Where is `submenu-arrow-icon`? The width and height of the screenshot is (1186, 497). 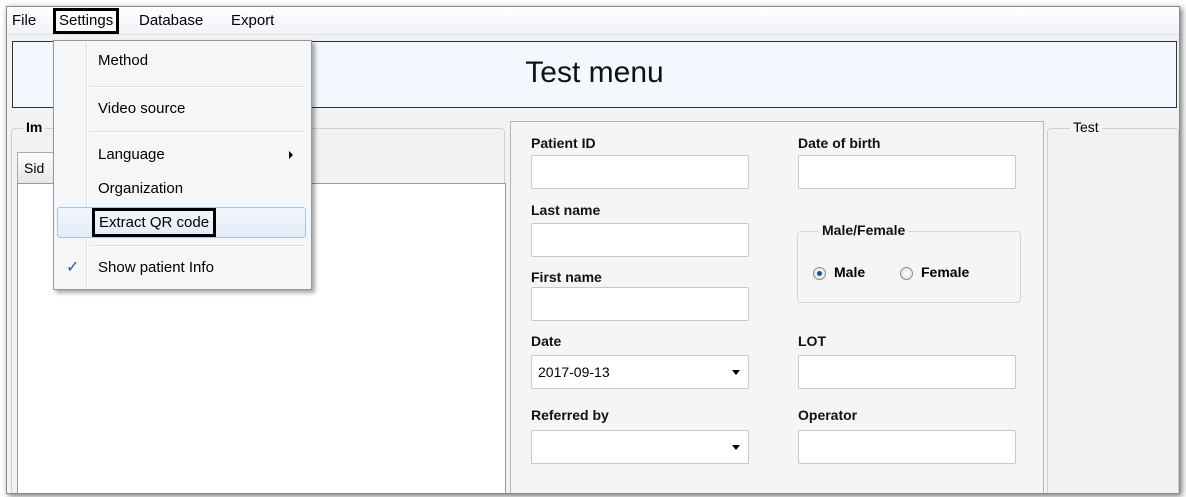
submenu-arrow-icon is located at coordinates (291, 155).